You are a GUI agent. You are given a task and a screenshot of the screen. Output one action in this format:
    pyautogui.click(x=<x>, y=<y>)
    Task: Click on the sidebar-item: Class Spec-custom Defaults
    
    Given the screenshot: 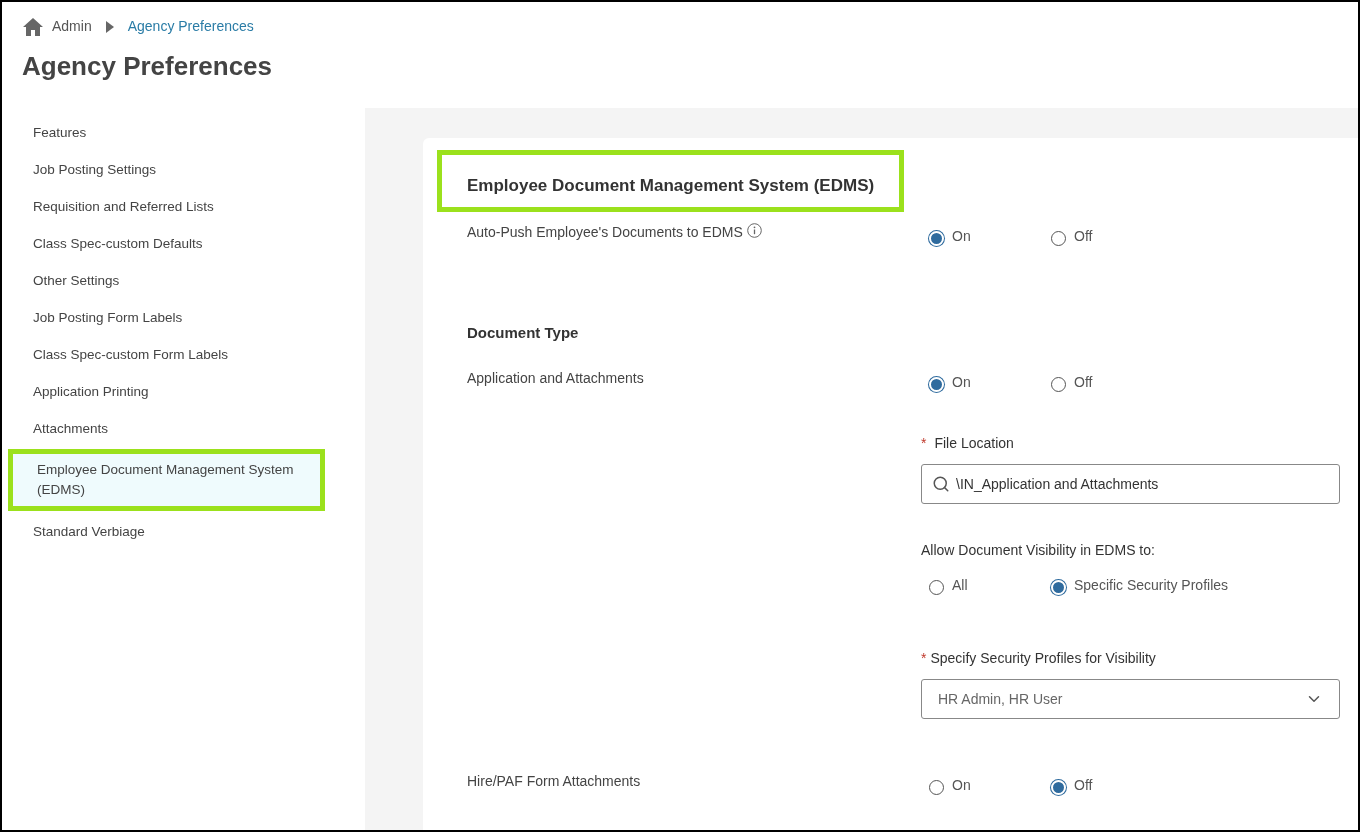 What is the action you would take?
    pyautogui.click(x=183, y=243)
    